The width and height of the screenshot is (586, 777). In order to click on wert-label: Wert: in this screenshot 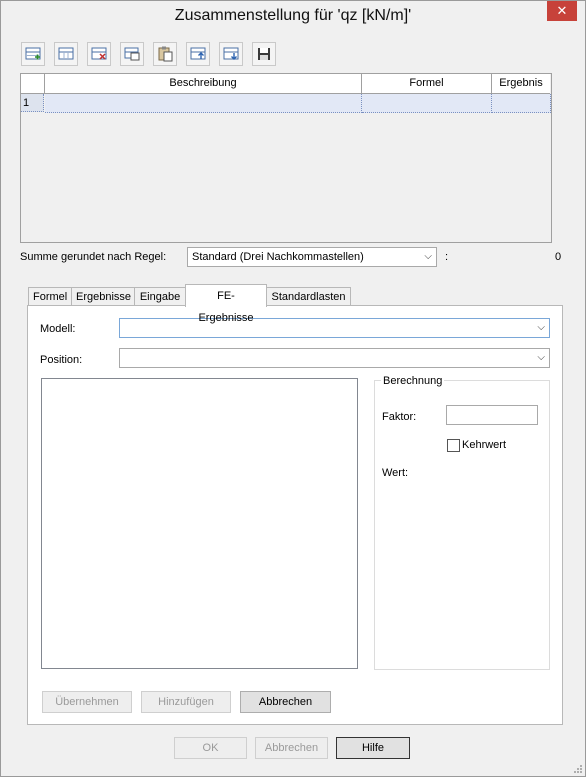, I will do `click(395, 473)`.